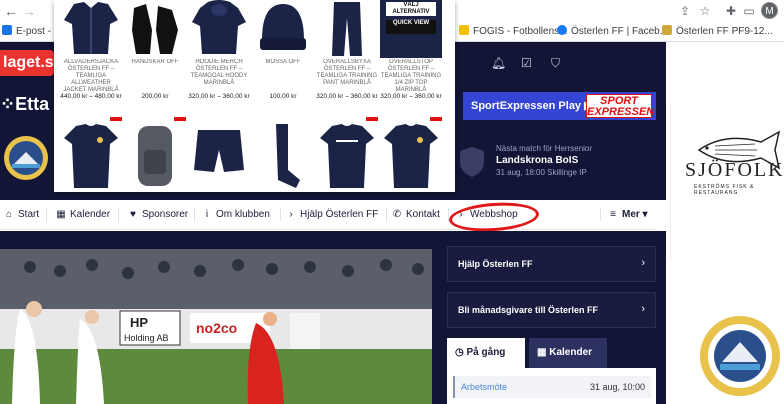 This screenshot has height=404, width=784. What do you see at coordinates (24, 104) in the screenshot?
I see `etta-logo: ⁘Etta` at bounding box center [24, 104].